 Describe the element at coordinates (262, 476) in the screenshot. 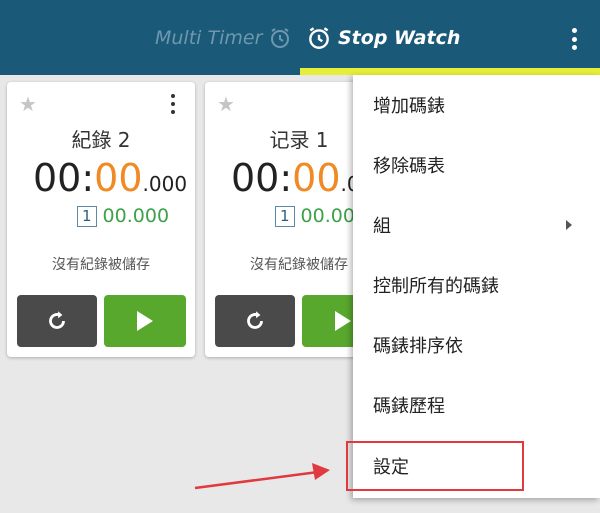

I see `annotation-arrow-icon` at that location.